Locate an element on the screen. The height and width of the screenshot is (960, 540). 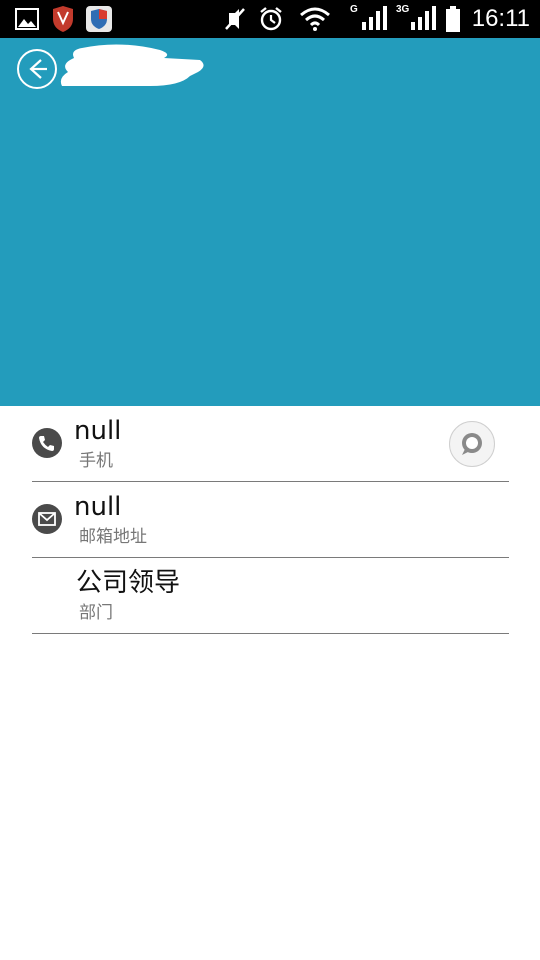
alarm-icon is located at coordinates (271, 19).